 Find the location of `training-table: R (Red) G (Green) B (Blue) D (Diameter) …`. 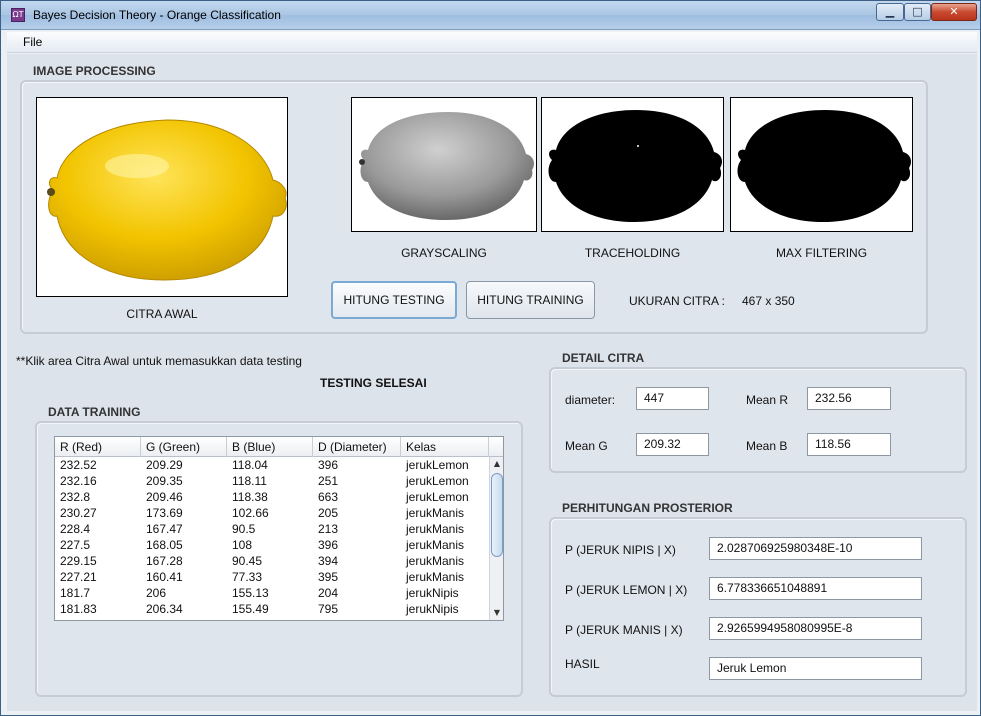

training-table: R (Red) G (Green) B (Blue) D (Diameter) … is located at coordinates (279, 528).